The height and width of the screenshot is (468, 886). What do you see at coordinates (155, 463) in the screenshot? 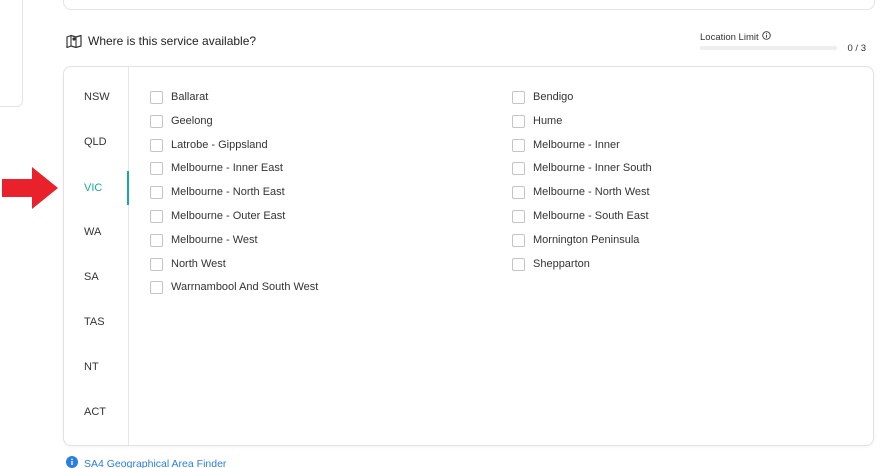
I see `sa4-area-finder-label: SA4 Geographical Area Finder` at bounding box center [155, 463].